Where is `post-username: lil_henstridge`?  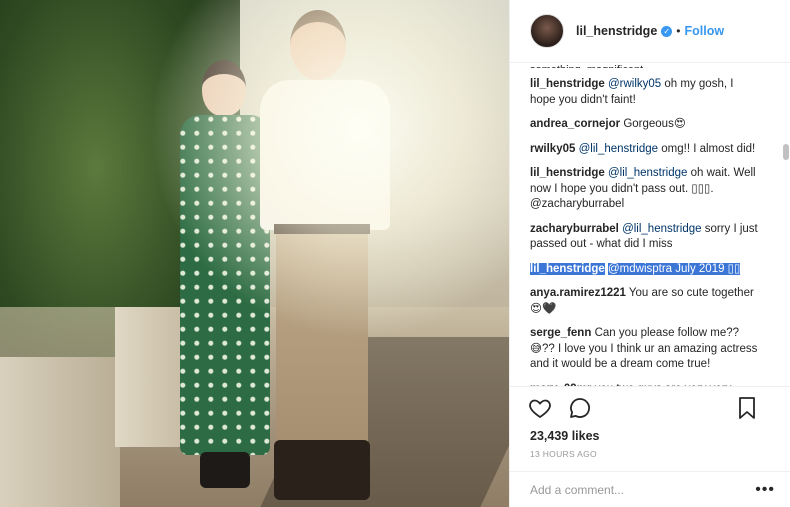
post-username: lil_henstridge is located at coordinates (616, 31).